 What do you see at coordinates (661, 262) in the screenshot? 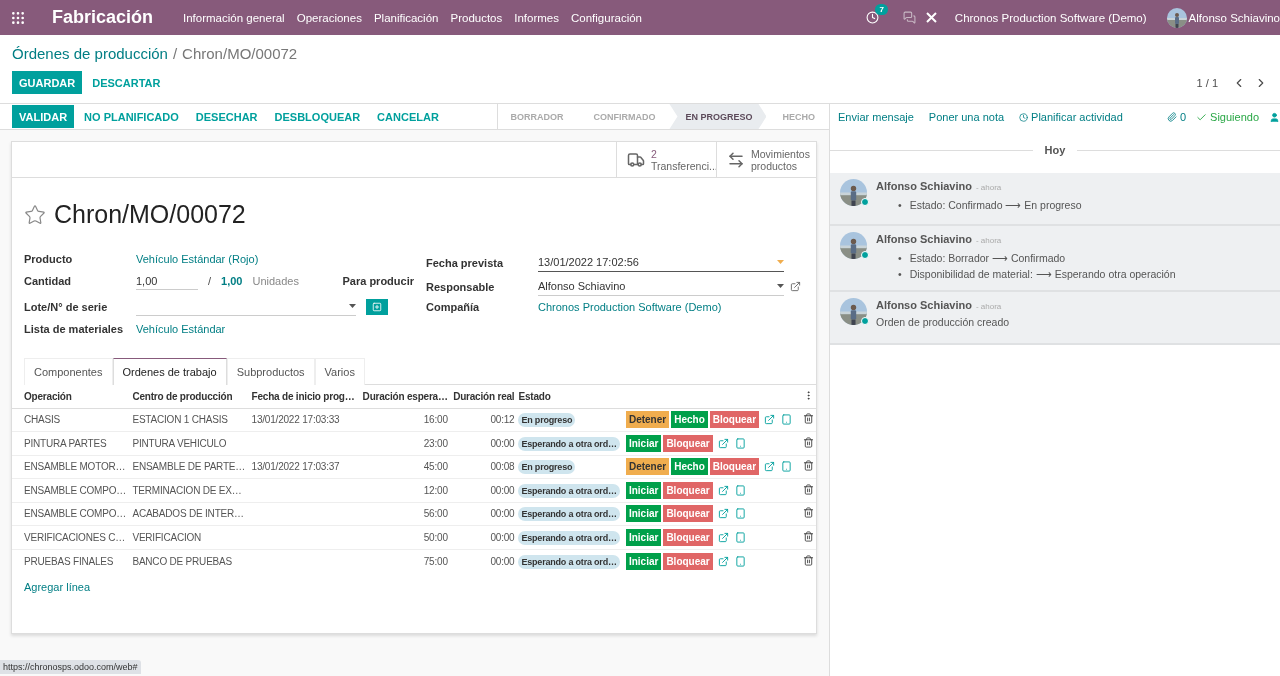
I see `date-field: 13/01/2022 17:02:56` at bounding box center [661, 262].